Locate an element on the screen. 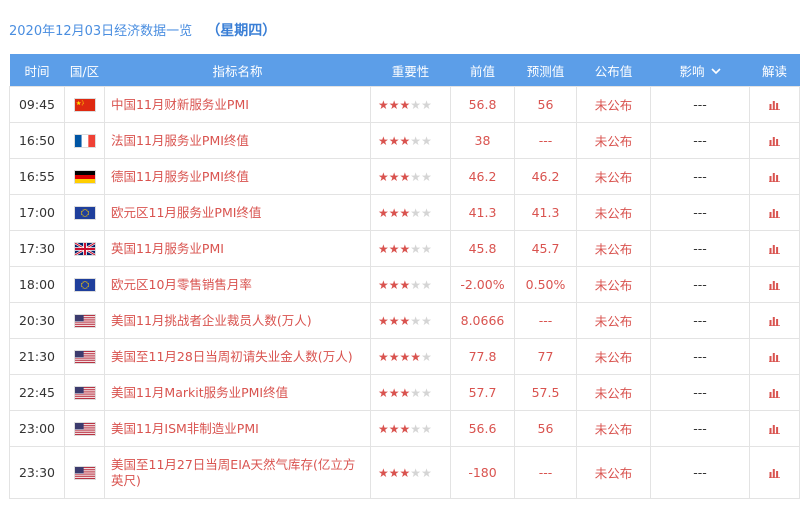 Image resolution: width=804 pixels, height=505 pixels. cell-indicator-link: 美国11月ISM非制造业PMI is located at coordinates (237, 428).